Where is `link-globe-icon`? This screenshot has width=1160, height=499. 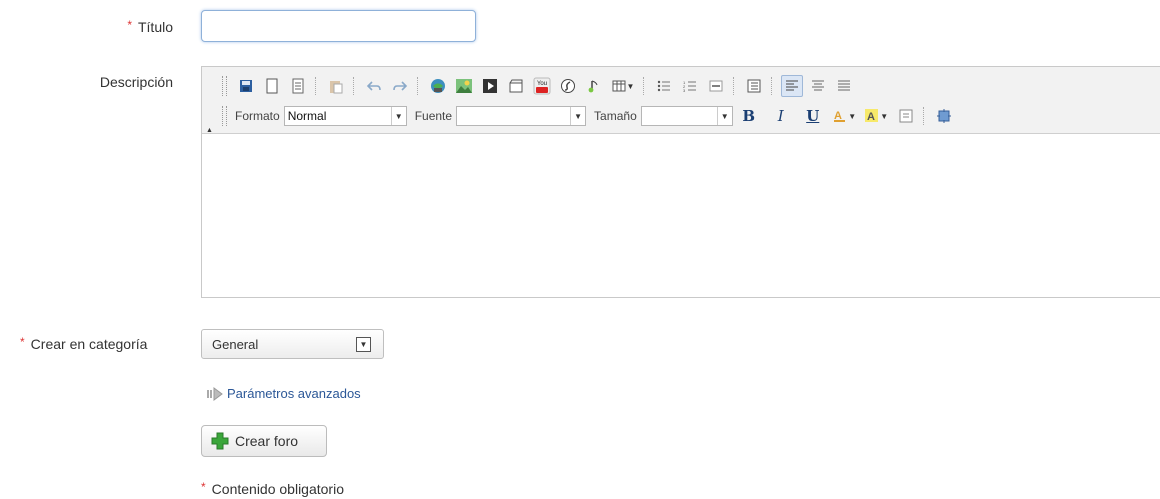 link-globe-icon is located at coordinates (438, 86).